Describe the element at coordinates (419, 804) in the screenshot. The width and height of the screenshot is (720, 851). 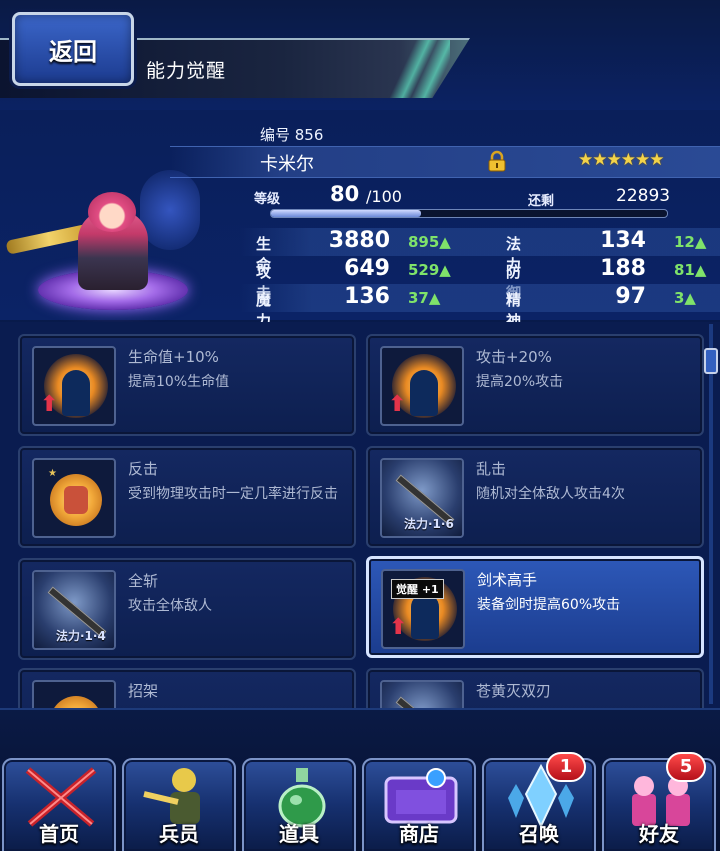
I see `nav-tab-shop: 商店` at that location.